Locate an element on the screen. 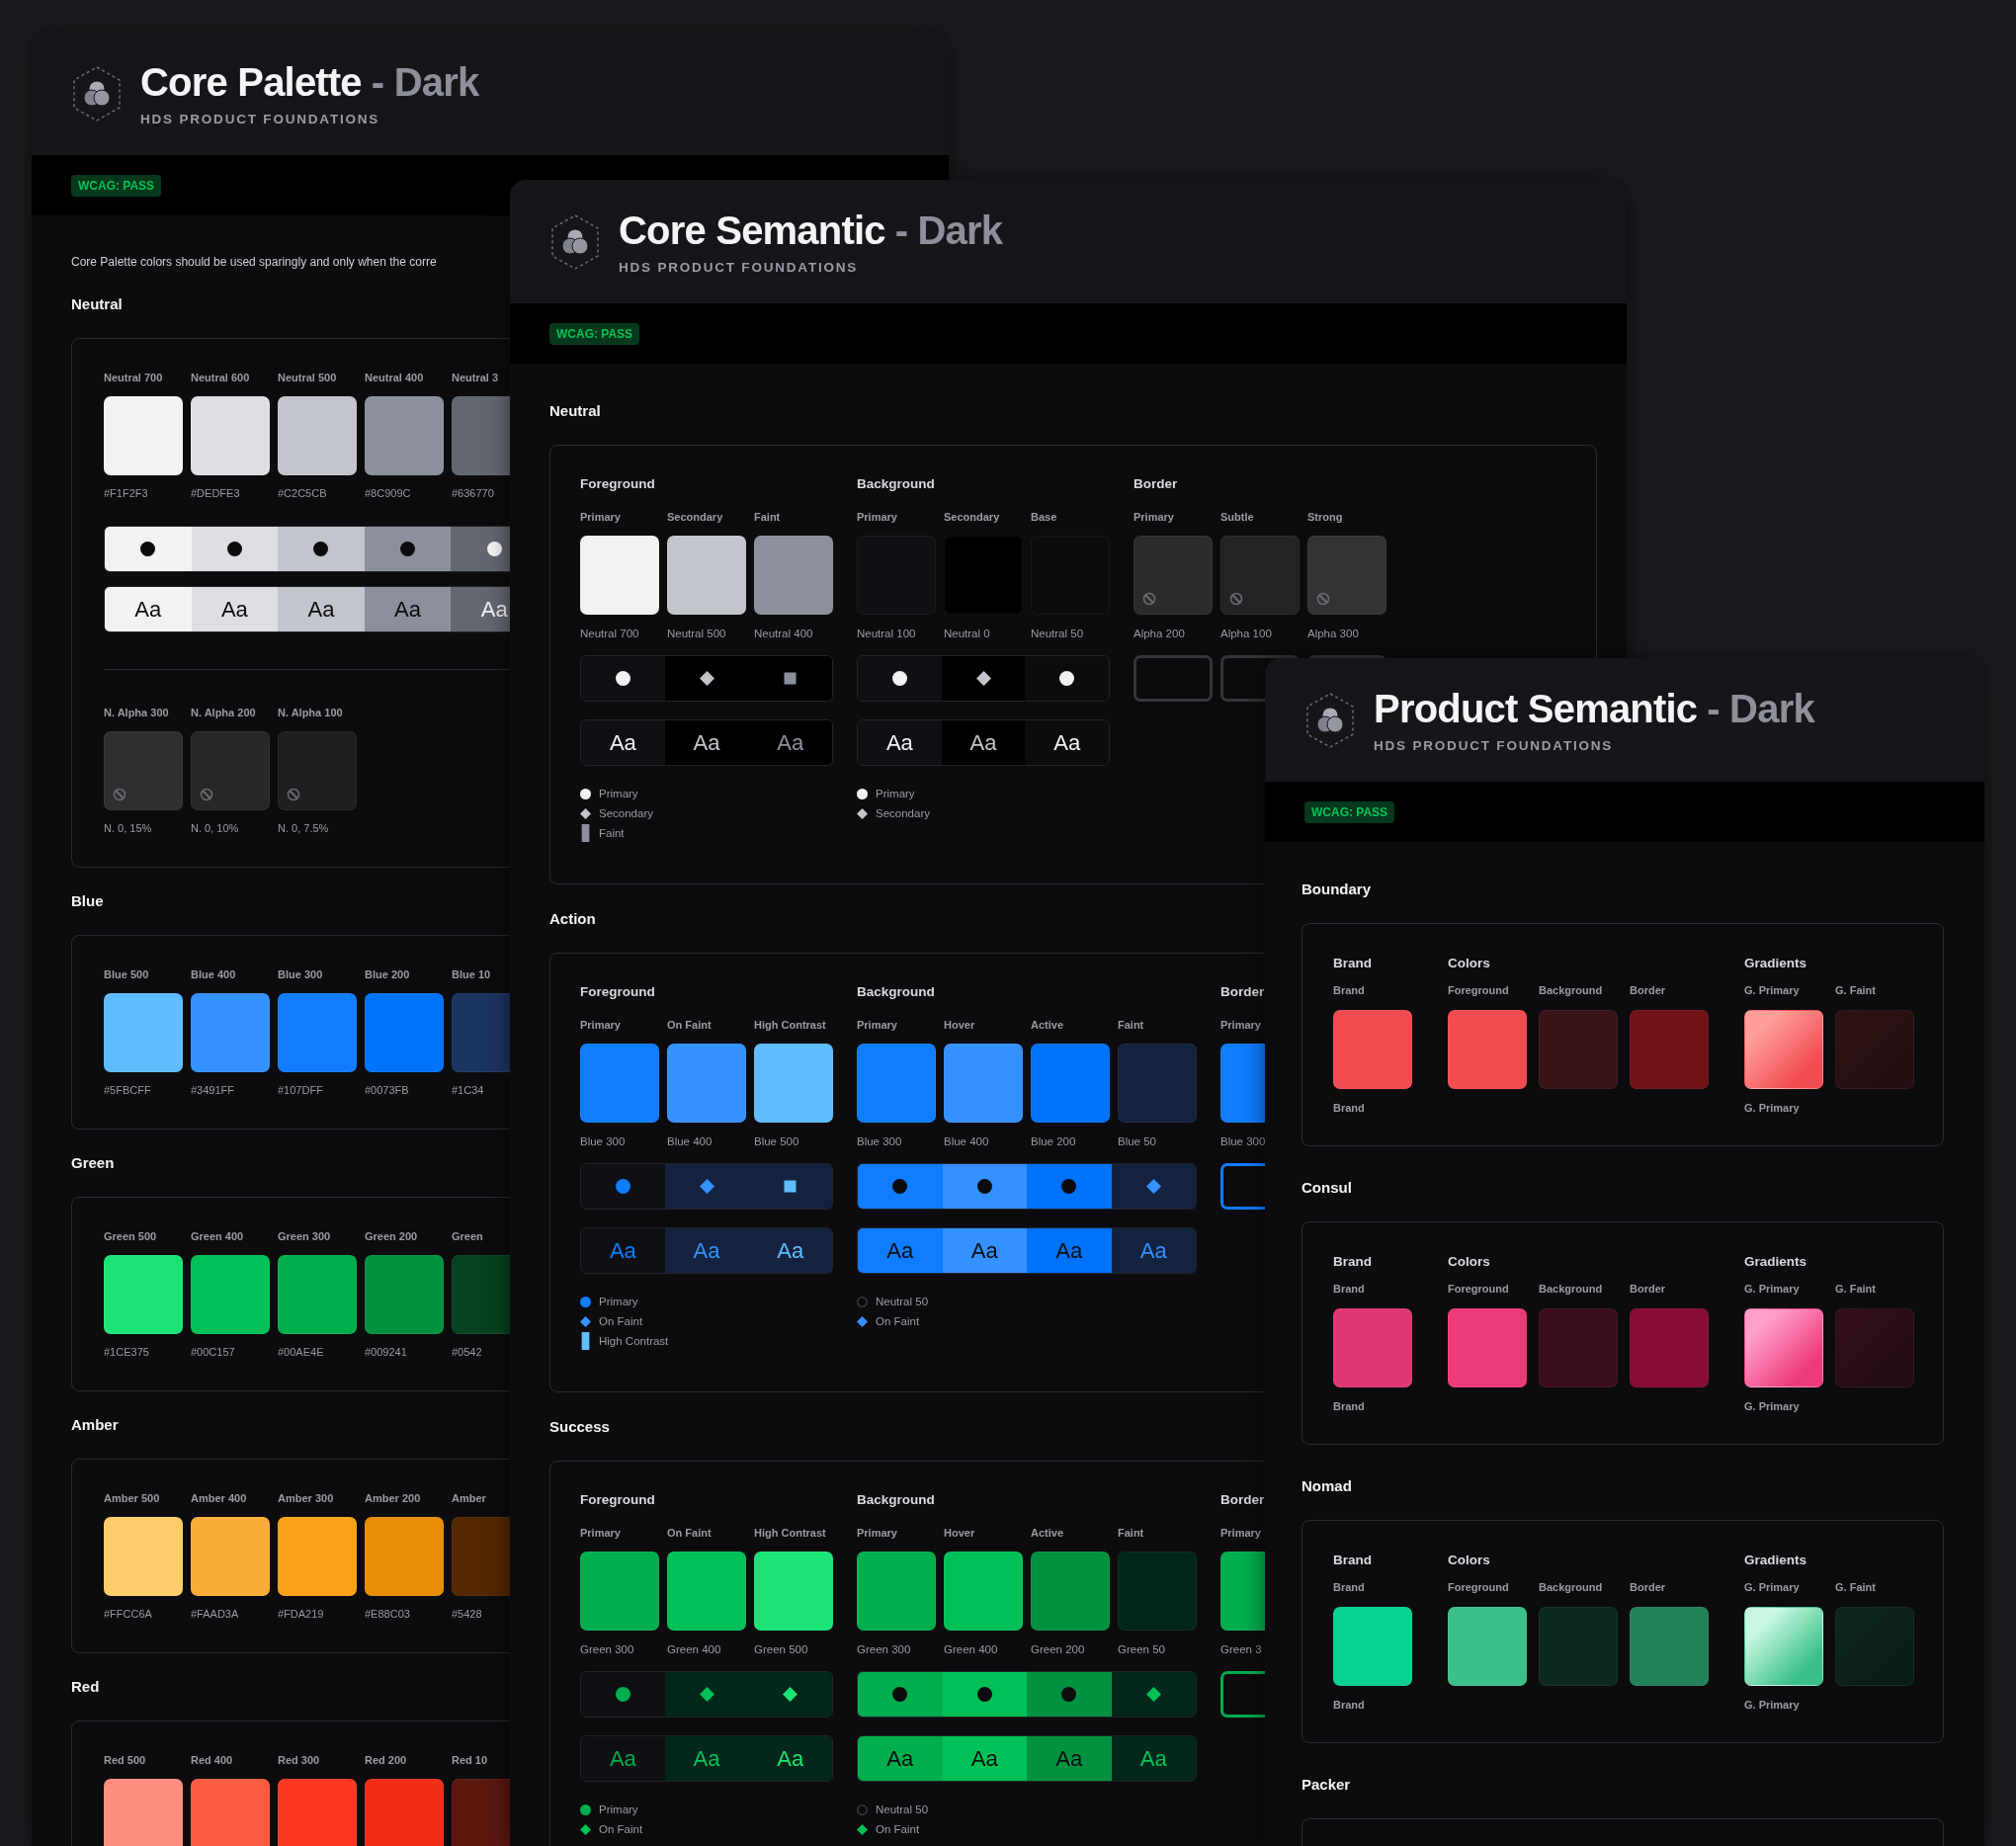 The width and height of the screenshot is (2016, 1846). hex-code: #107DFF is located at coordinates (301, 1090).